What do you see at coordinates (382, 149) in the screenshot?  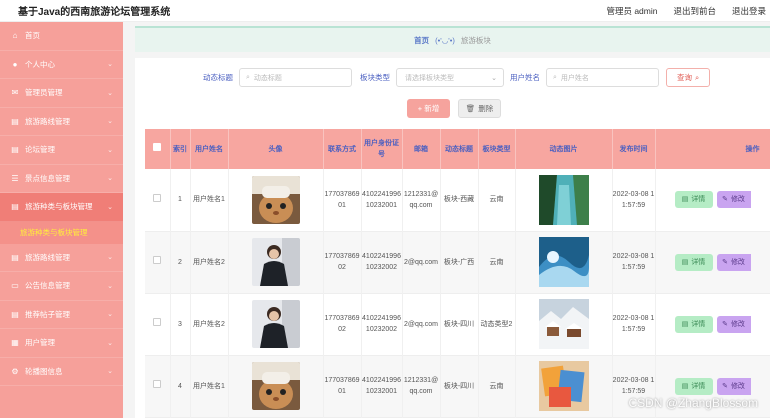 I see `column-header: 用户身份证号` at bounding box center [382, 149].